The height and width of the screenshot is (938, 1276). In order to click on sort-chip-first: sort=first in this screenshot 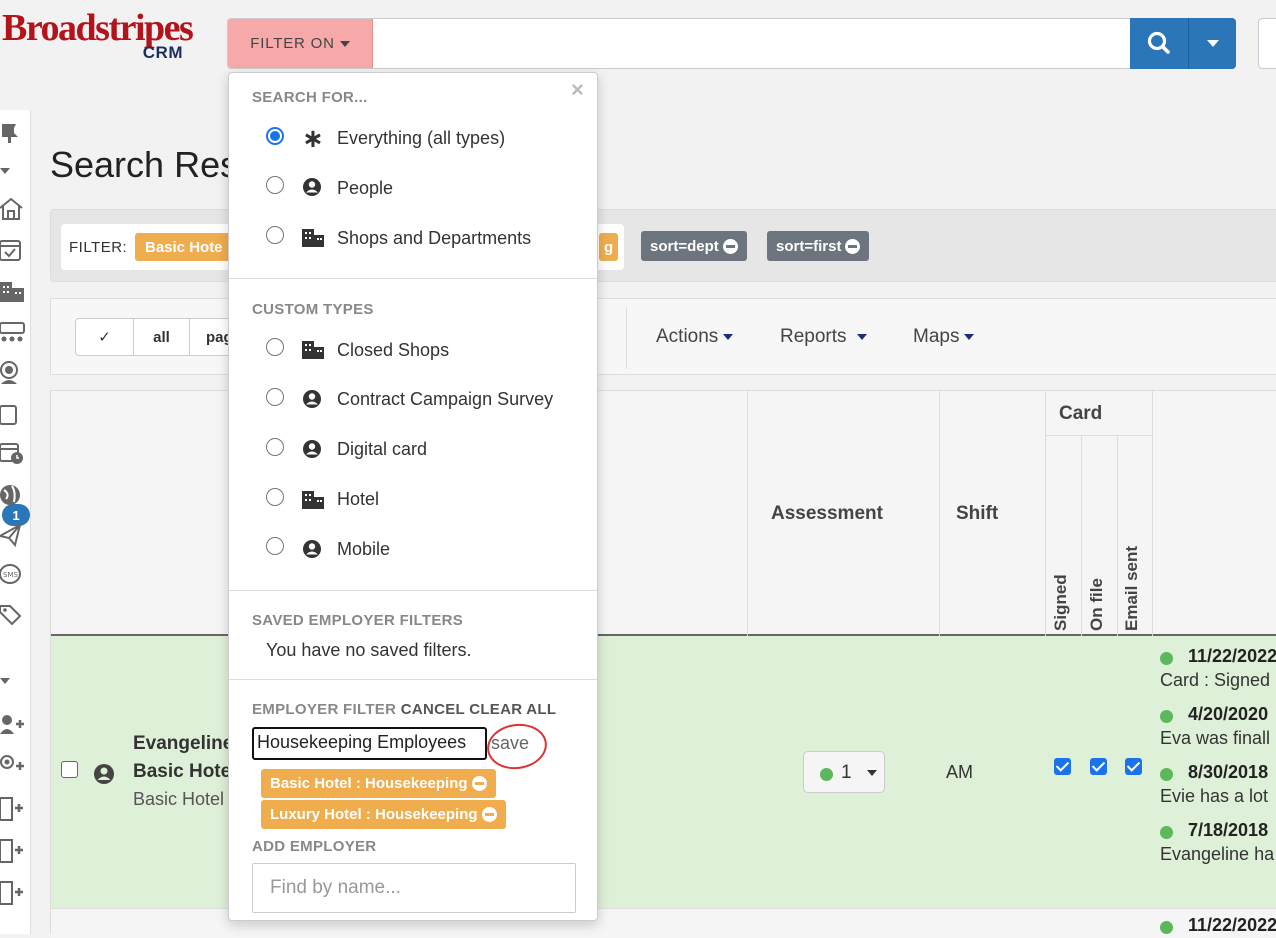, I will do `click(818, 246)`.